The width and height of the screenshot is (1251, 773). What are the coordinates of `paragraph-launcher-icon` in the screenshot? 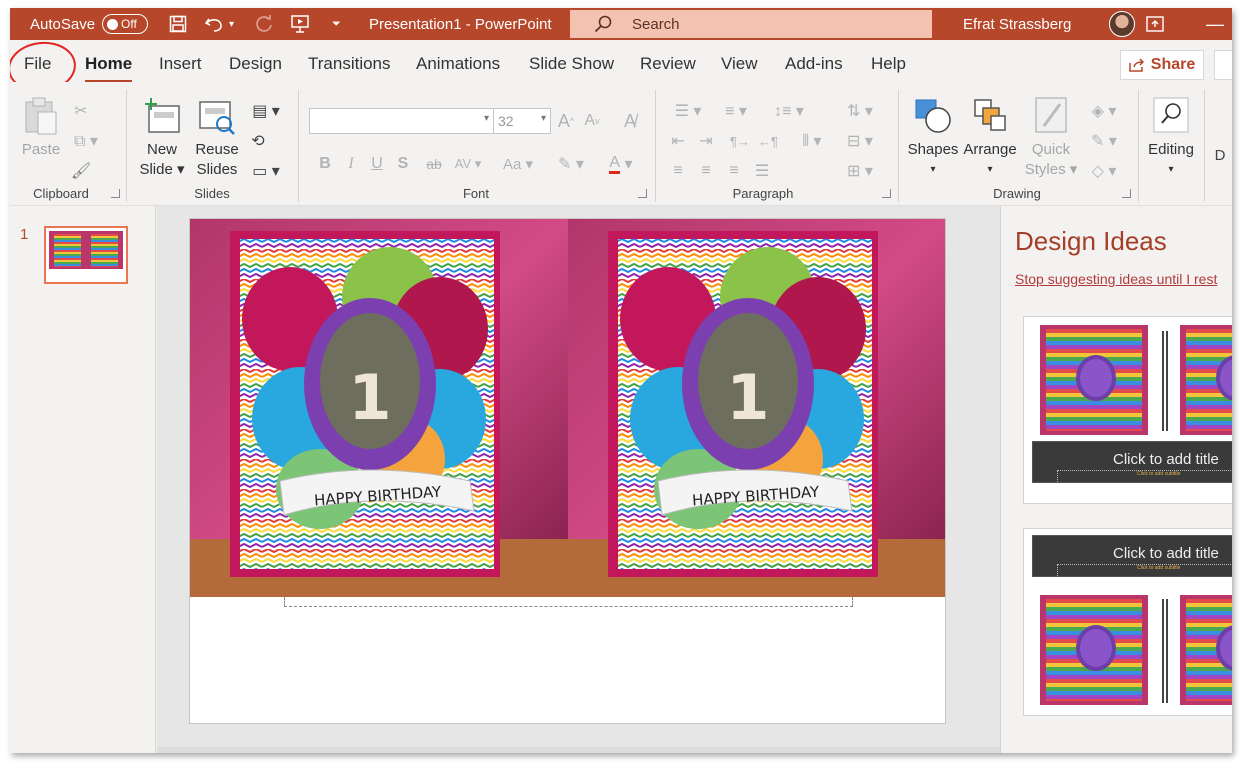 It's located at (886, 193).